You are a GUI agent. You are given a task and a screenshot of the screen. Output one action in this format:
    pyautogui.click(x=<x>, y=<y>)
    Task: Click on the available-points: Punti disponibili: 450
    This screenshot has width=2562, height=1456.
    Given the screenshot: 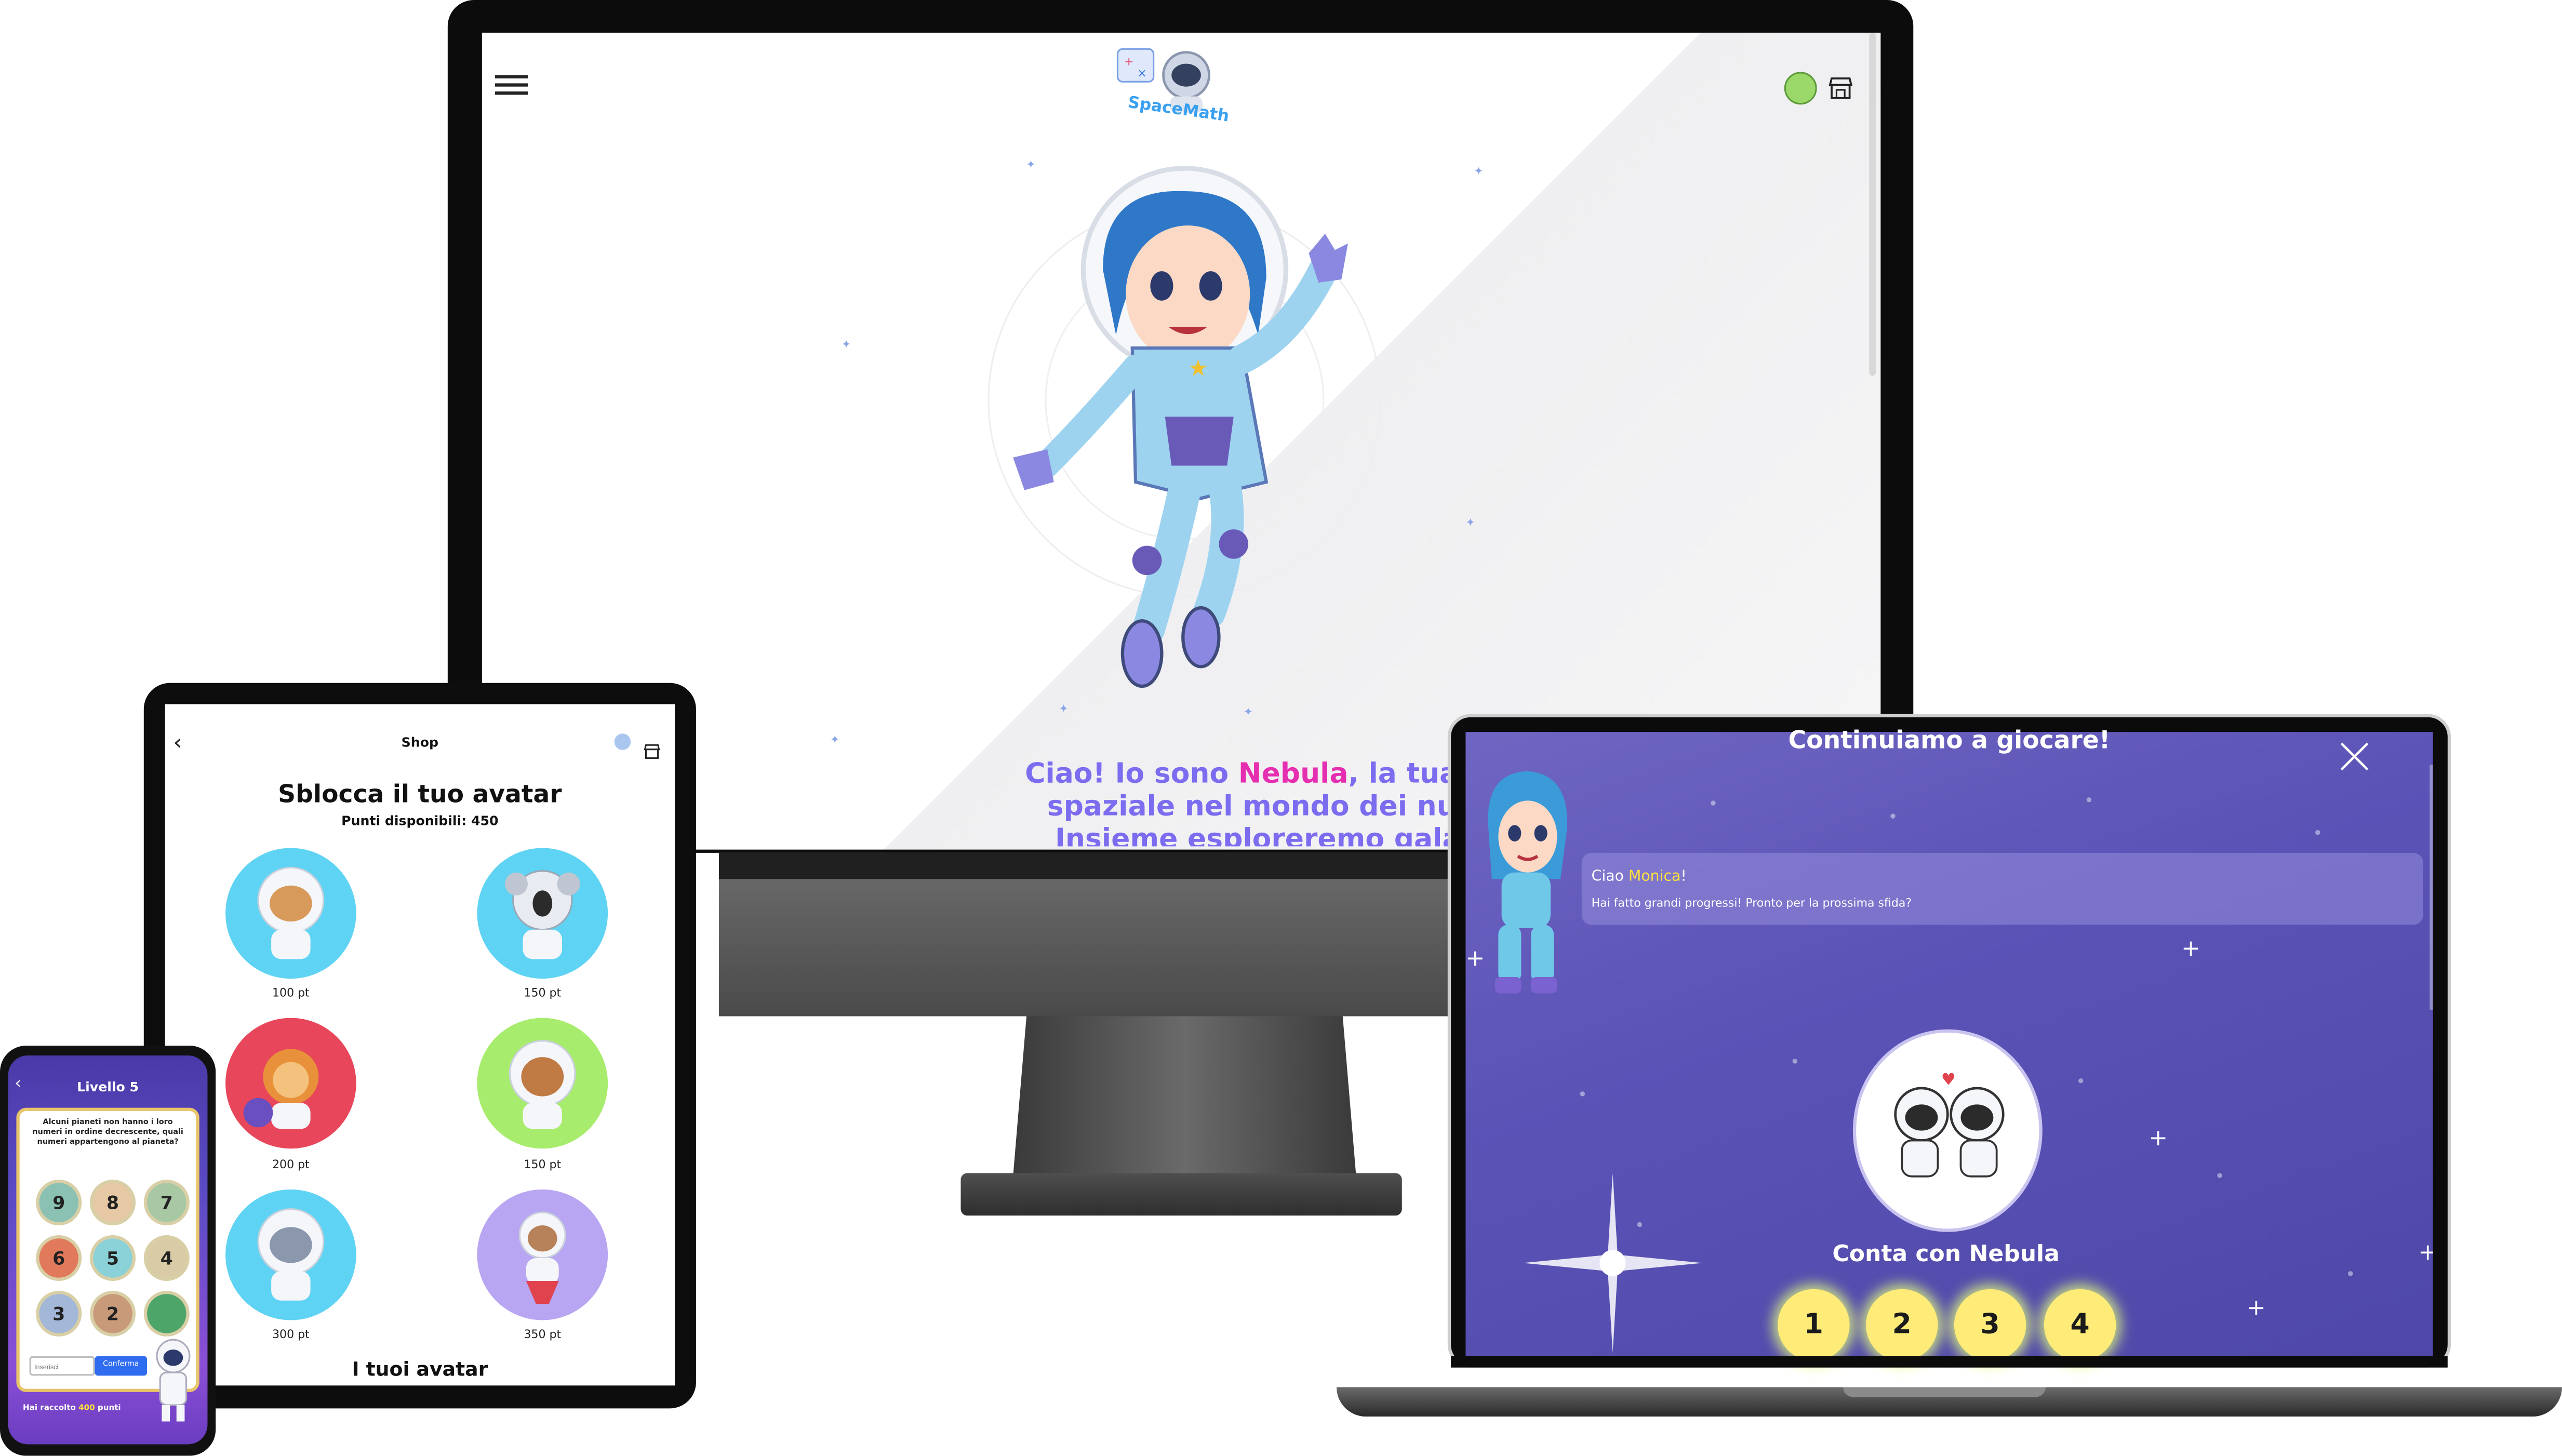 What is the action you would take?
    pyautogui.click(x=420, y=821)
    